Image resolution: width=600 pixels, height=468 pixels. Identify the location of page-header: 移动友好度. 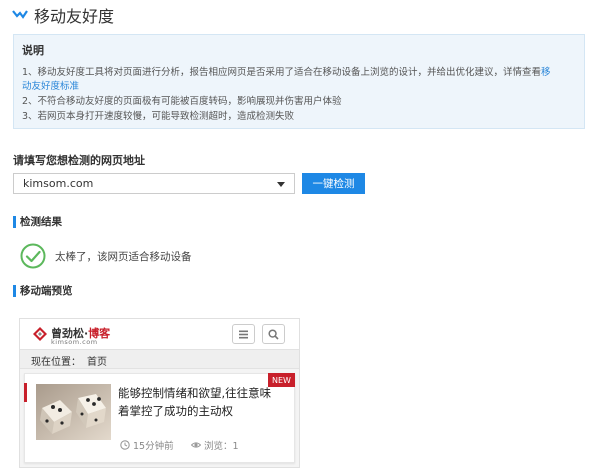
(63, 15).